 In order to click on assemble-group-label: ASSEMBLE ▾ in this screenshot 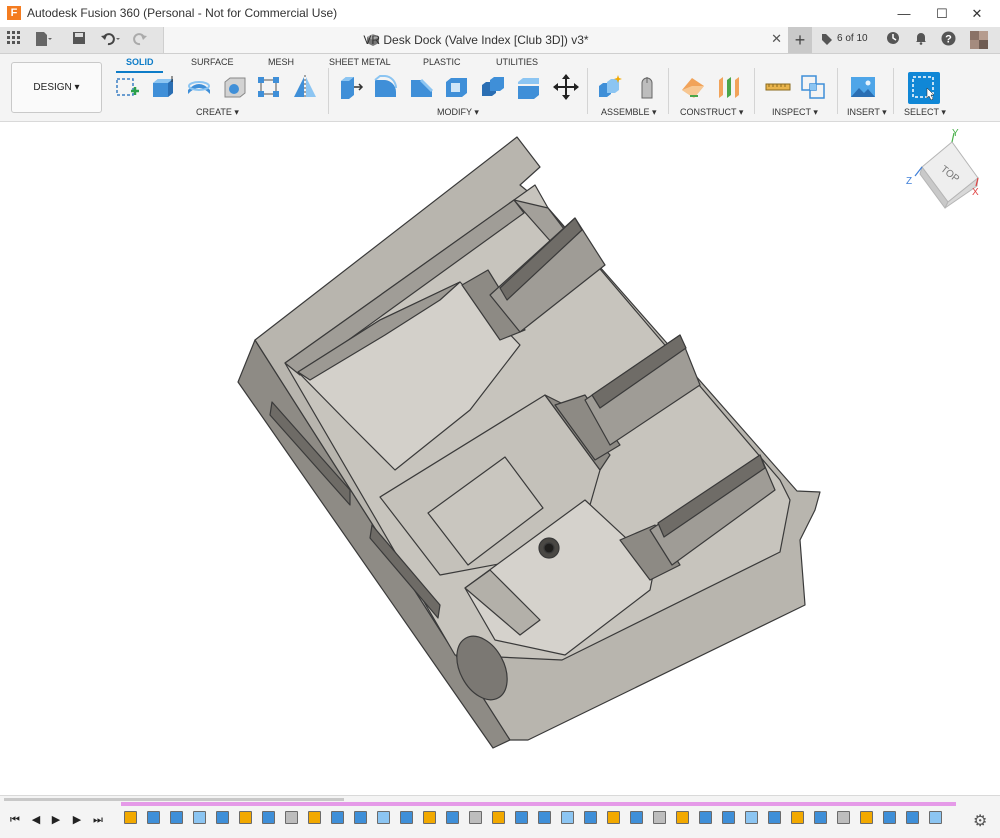, I will do `click(629, 112)`.